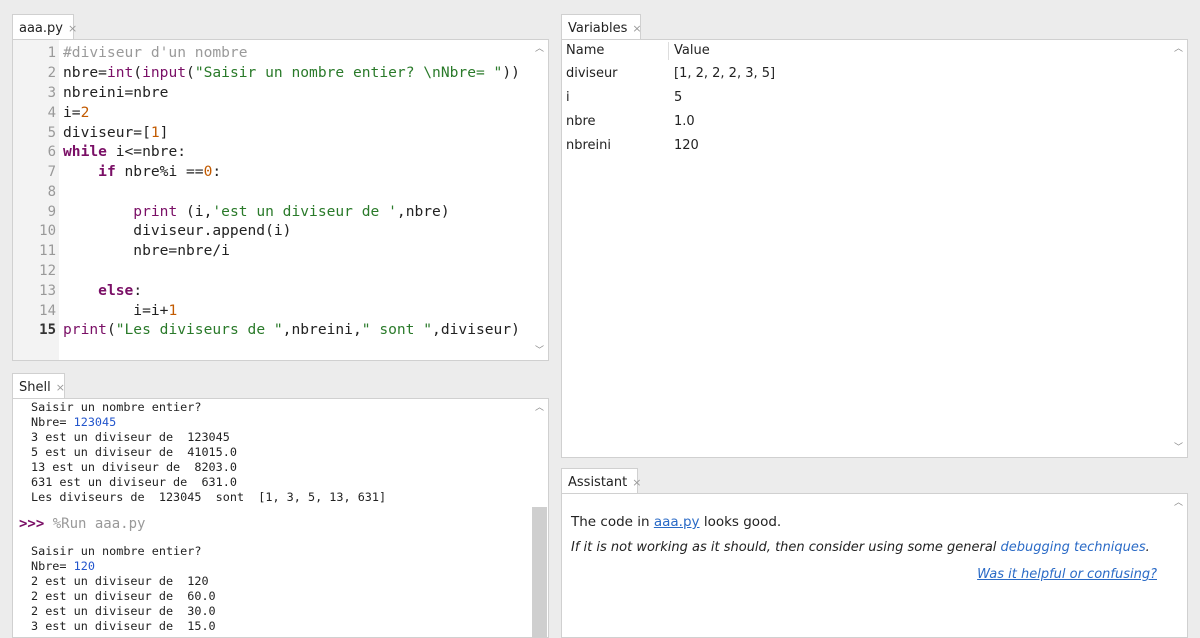 The height and width of the screenshot is (638, 1200). What do you see at coordinates (199, 329) in the screenshot?
I see `code-string: "Les diviseurs de "` at bounding box center [199, 329].